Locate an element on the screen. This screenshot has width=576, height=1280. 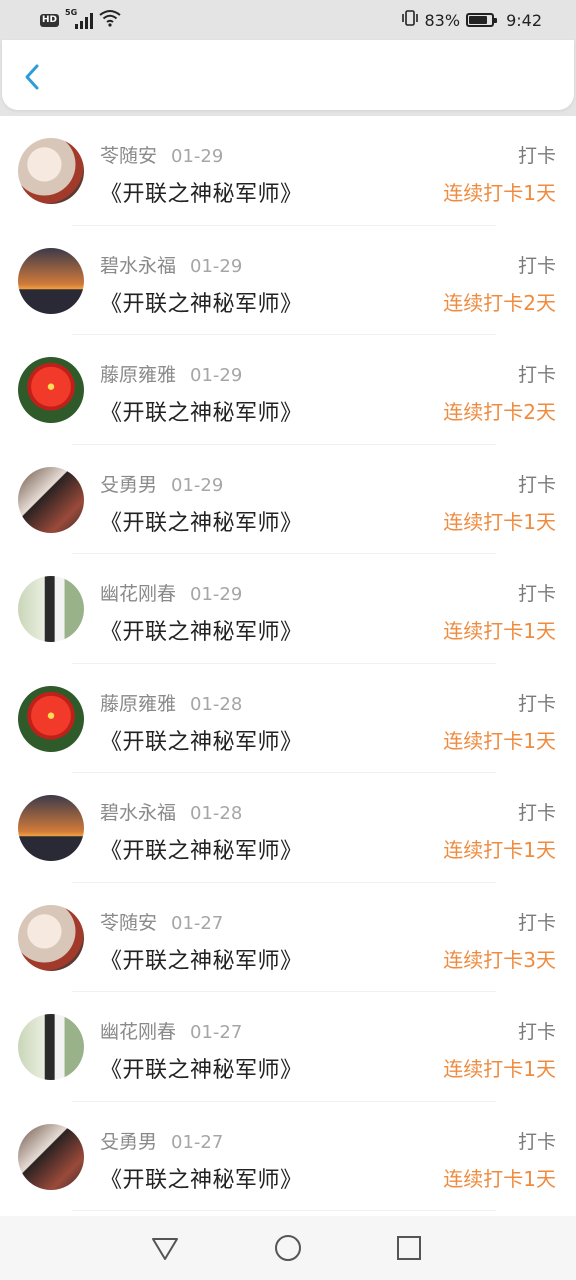
checkin-row: 苓随安 01-29 《开联之神秘军师》 打卡连续打卡1天 is located at coordinates (288, 171).